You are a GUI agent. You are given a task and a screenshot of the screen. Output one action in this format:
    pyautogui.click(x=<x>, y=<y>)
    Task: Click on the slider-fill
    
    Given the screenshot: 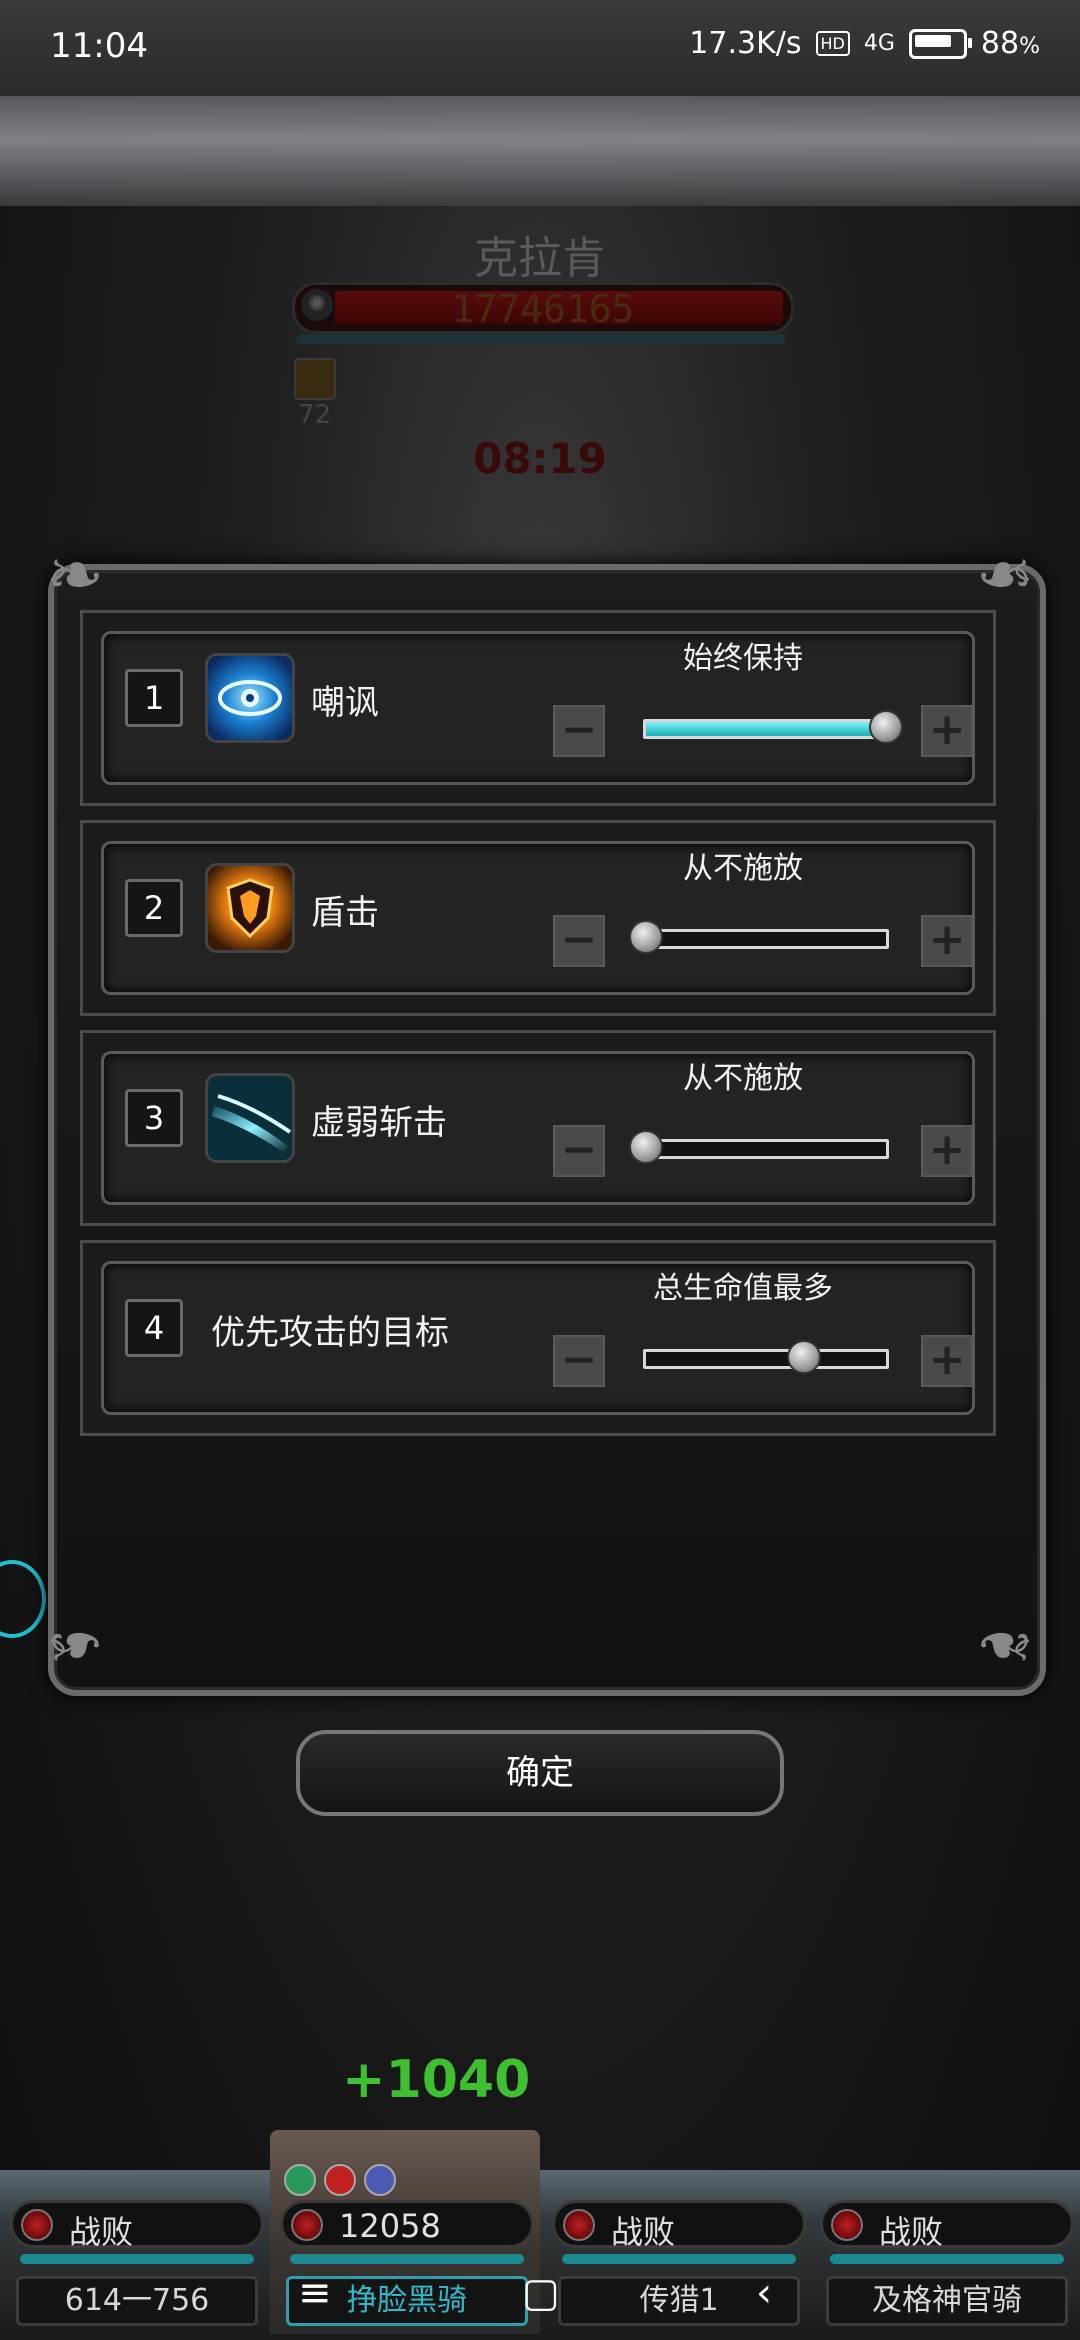 What is the action you would take?
    pyautogui.click(x=766, y=729)
    